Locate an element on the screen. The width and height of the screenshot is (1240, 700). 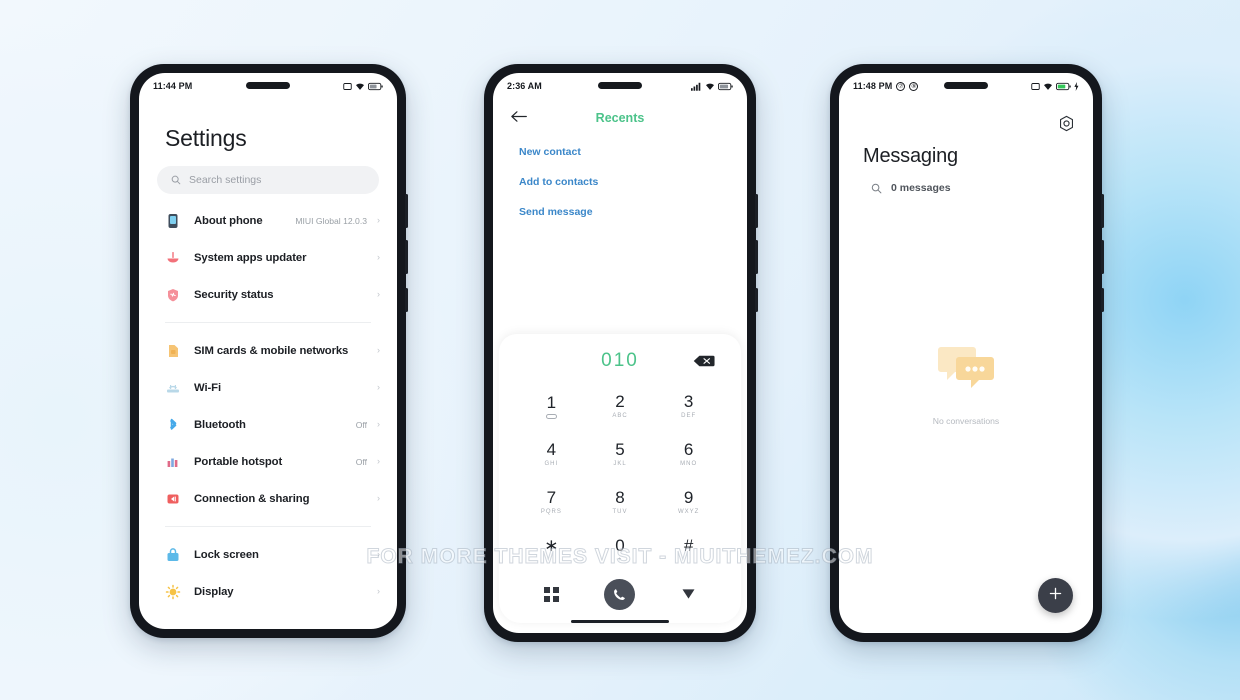
collapse-keypad-button is located at coordinates (688, 594).